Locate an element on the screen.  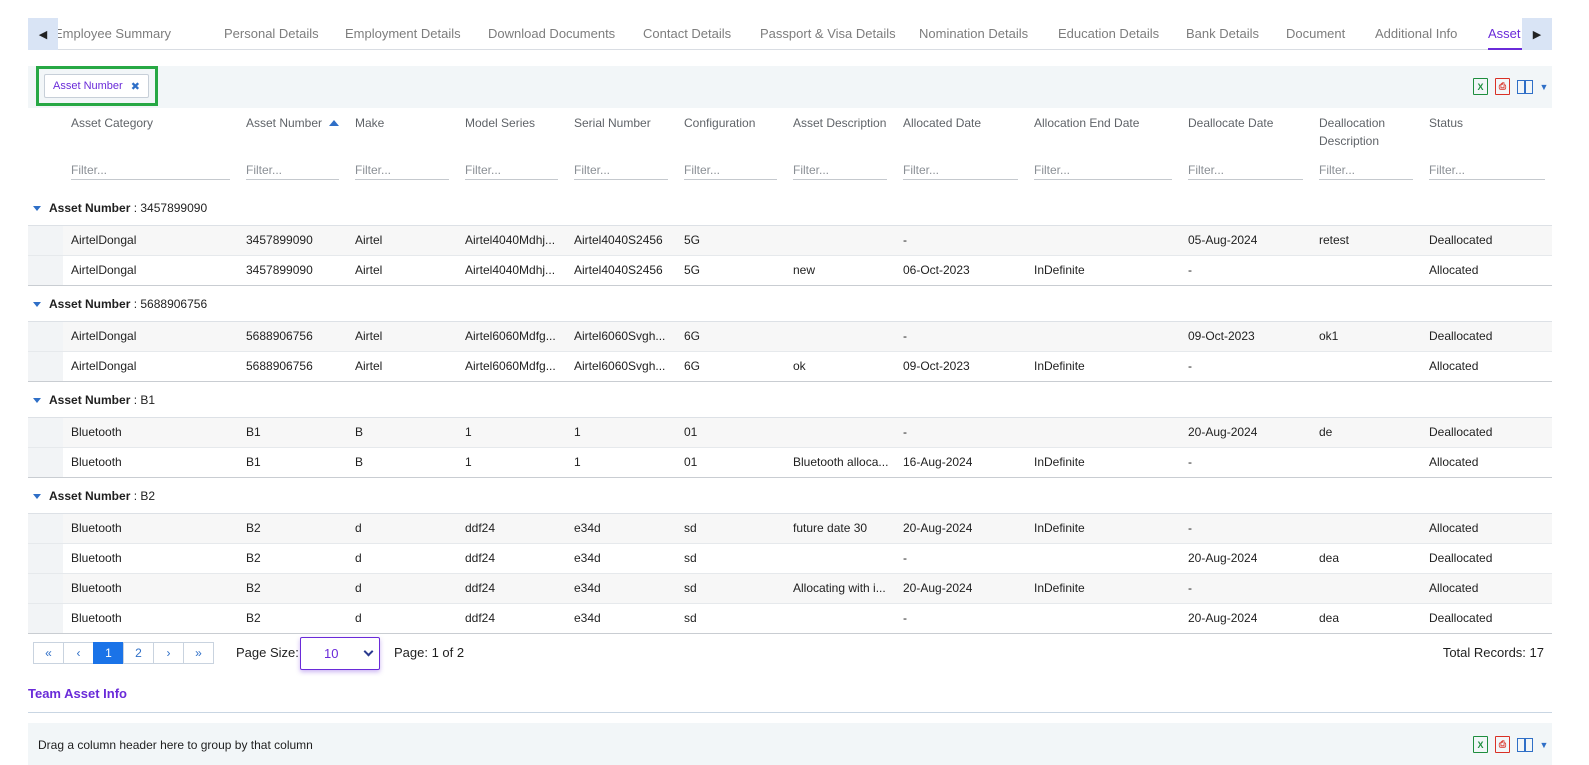
filter-asset-number is located at coordinates (292, 170).